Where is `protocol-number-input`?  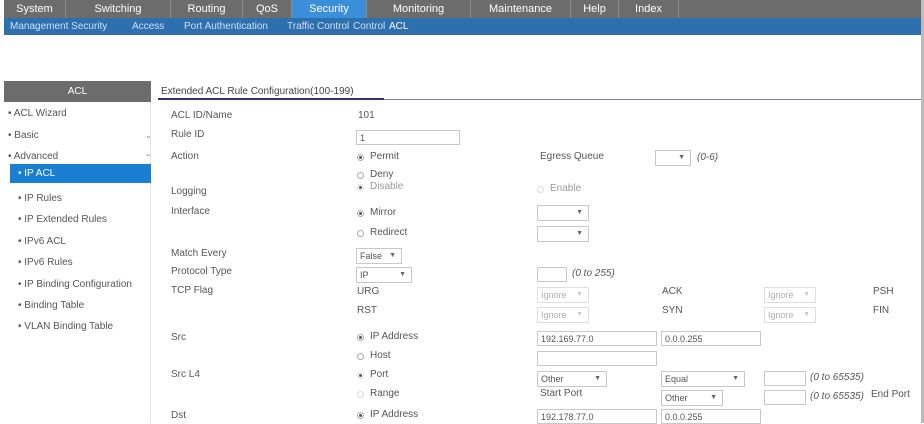
protocol-number-input is located at coordinates (552, 274).